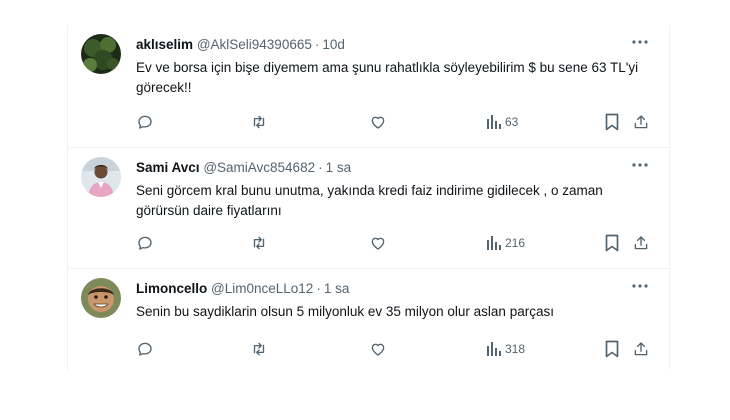 This screenshot has width=730, height=420. What do you see at coordinates (395, 349) in the screenshot?
I see `action-bar: 318` at bounding box center [395, 349].